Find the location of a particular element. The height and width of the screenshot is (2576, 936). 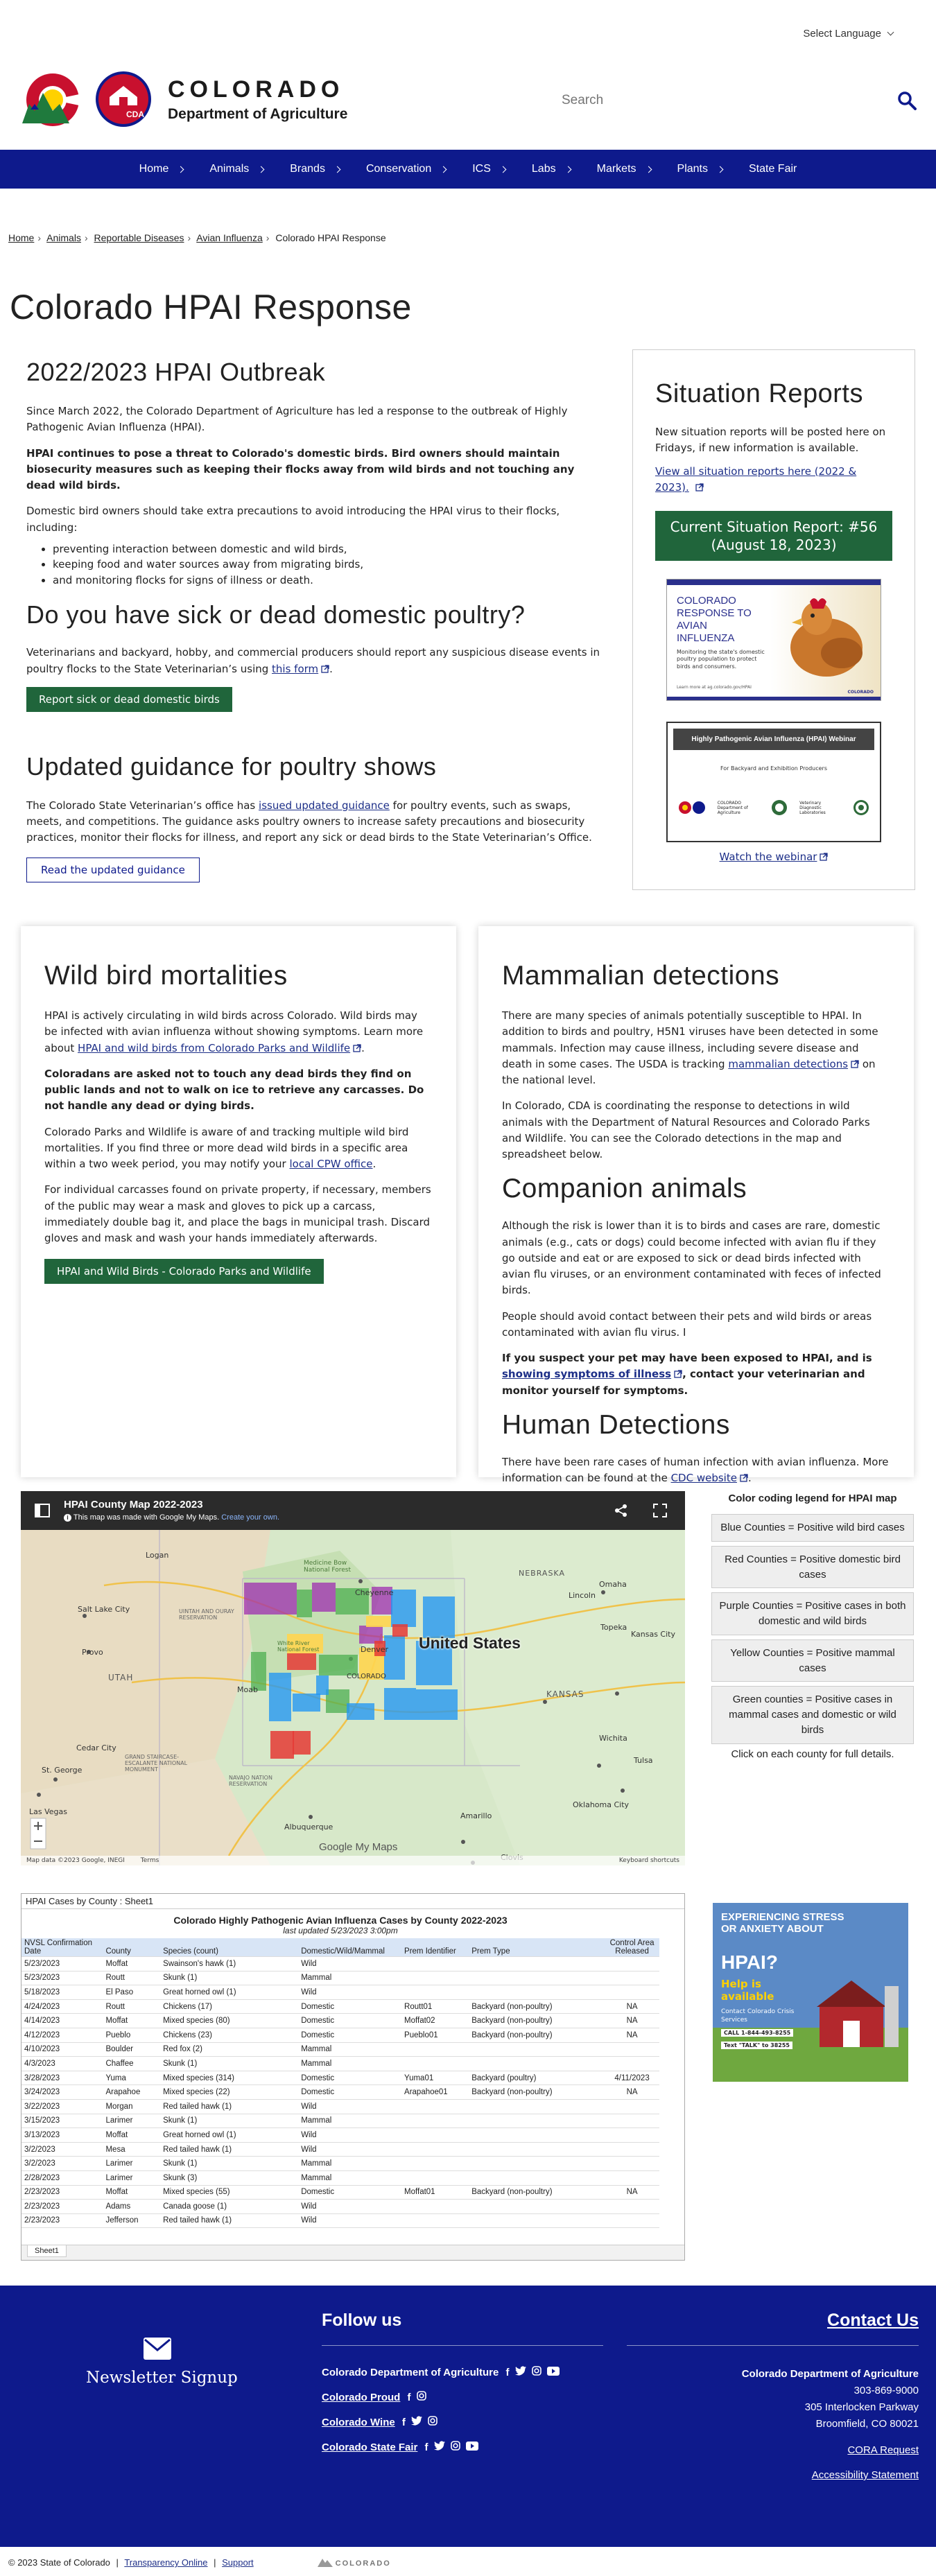

search-icon is located at coordinates (907, 100).